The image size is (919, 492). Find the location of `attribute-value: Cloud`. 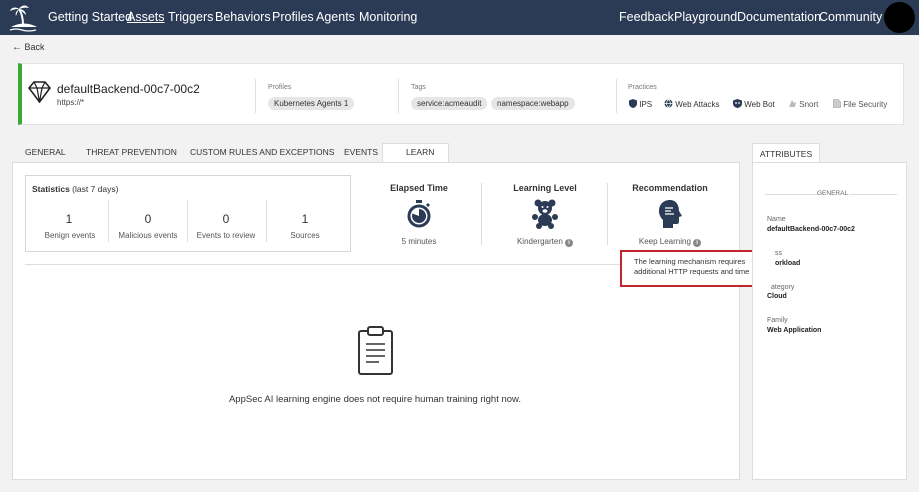

attribute-value: Cloud is located at coordinates (777, 296).